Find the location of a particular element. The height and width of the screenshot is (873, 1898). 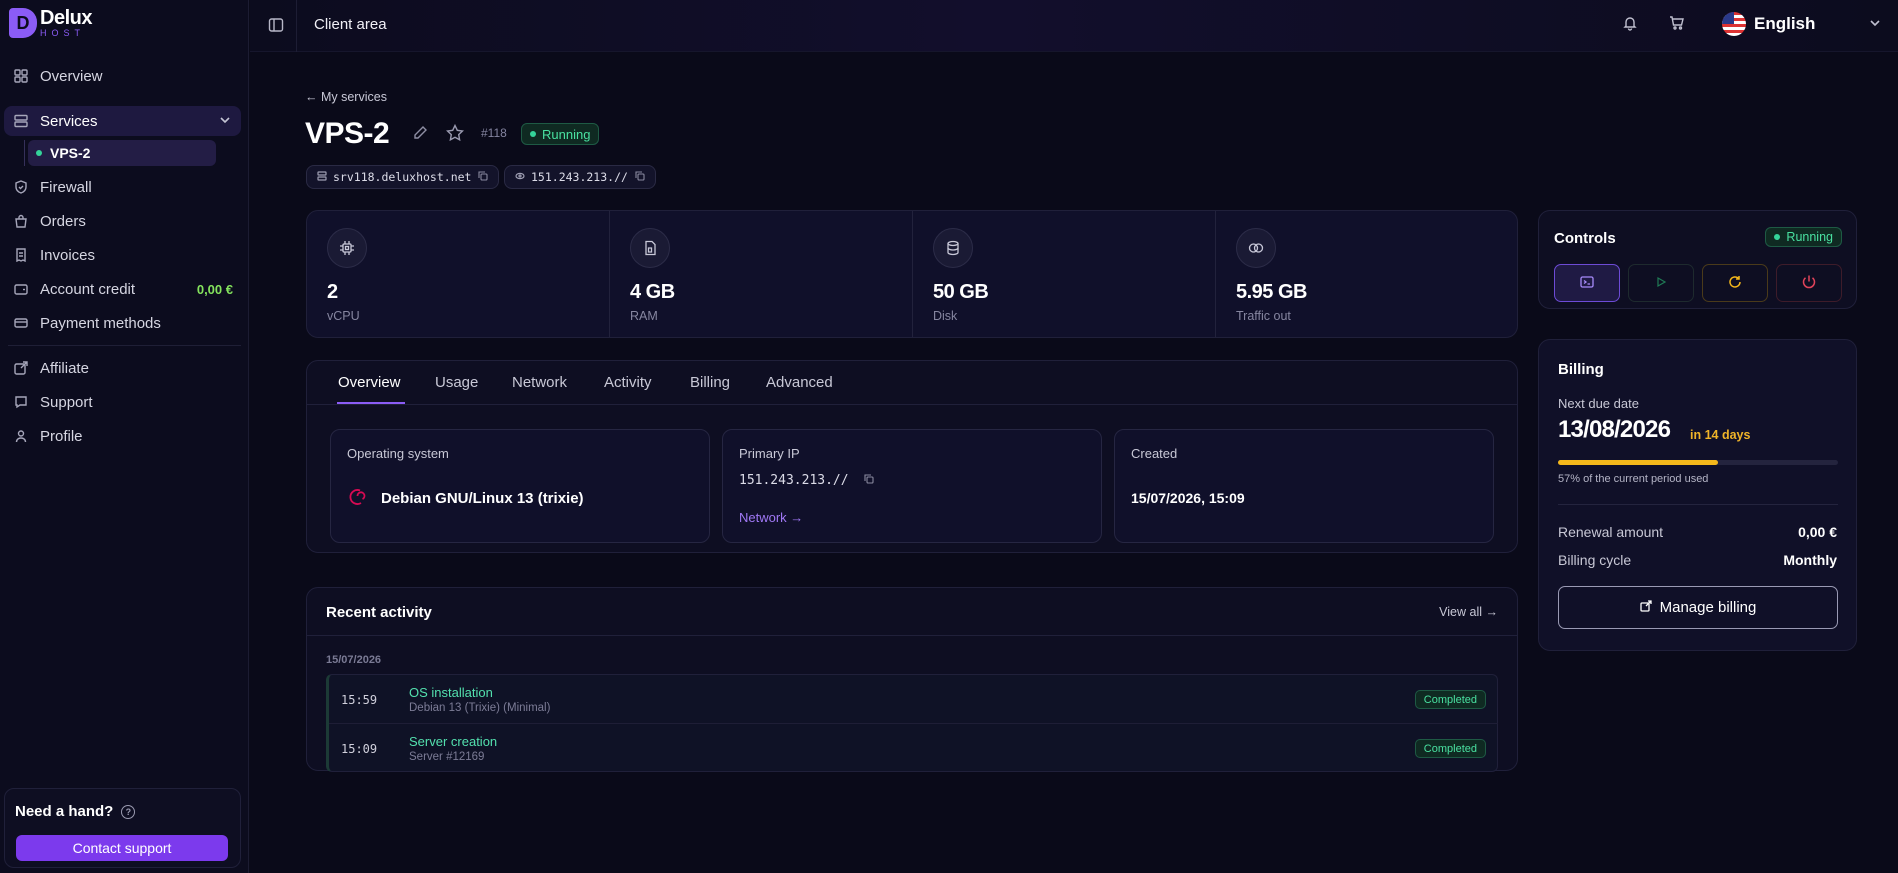

sidebar-item-overview: Overview is located at coordinates (122, 76).